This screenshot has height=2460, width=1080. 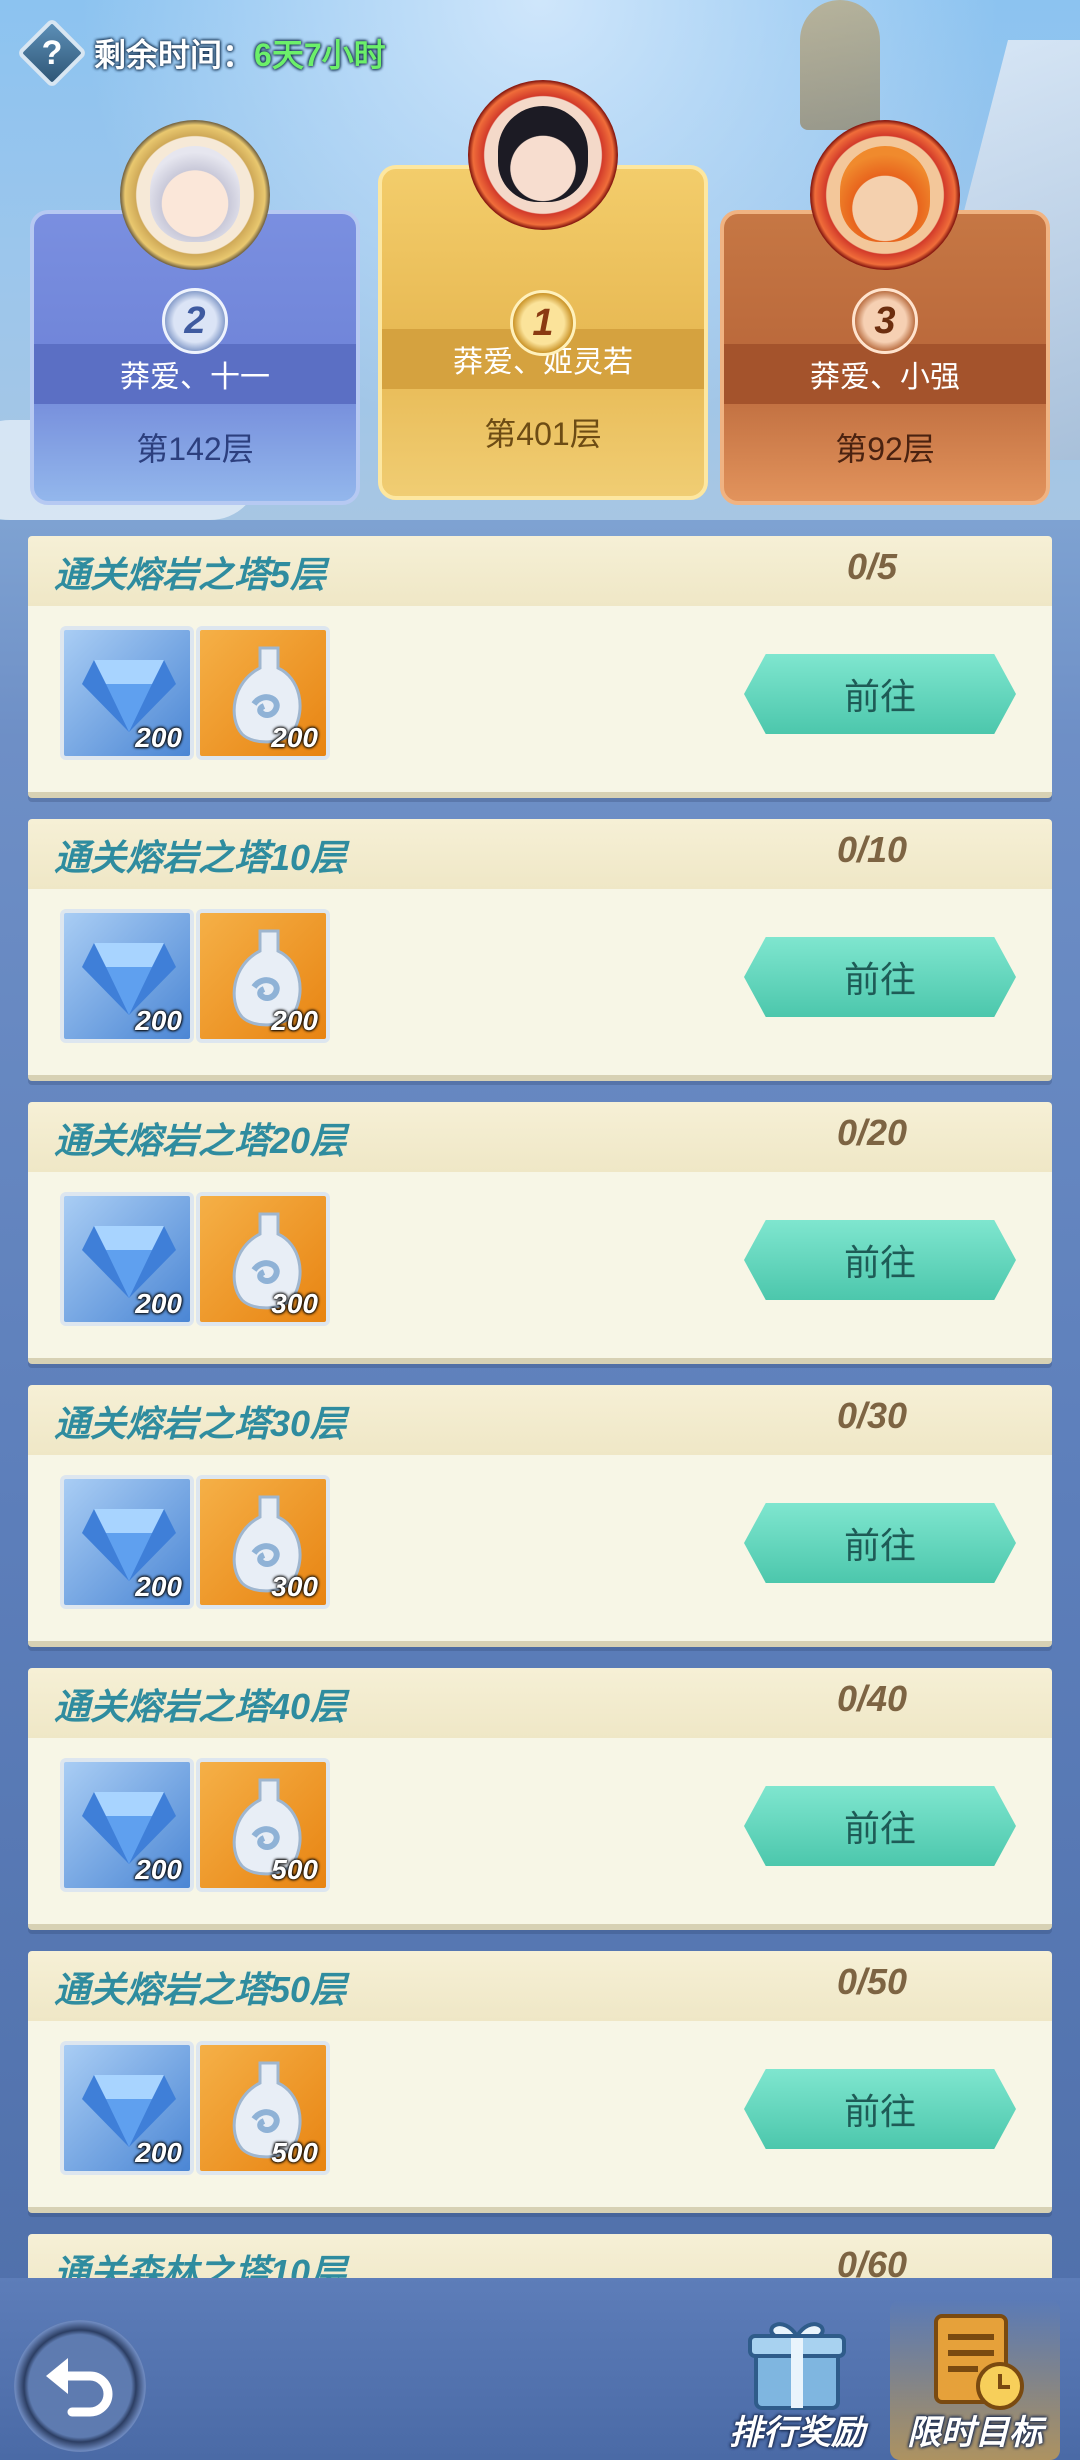 I want to click on task-title: 通关熔岩之塔30层, so click(x=200, y=1423).